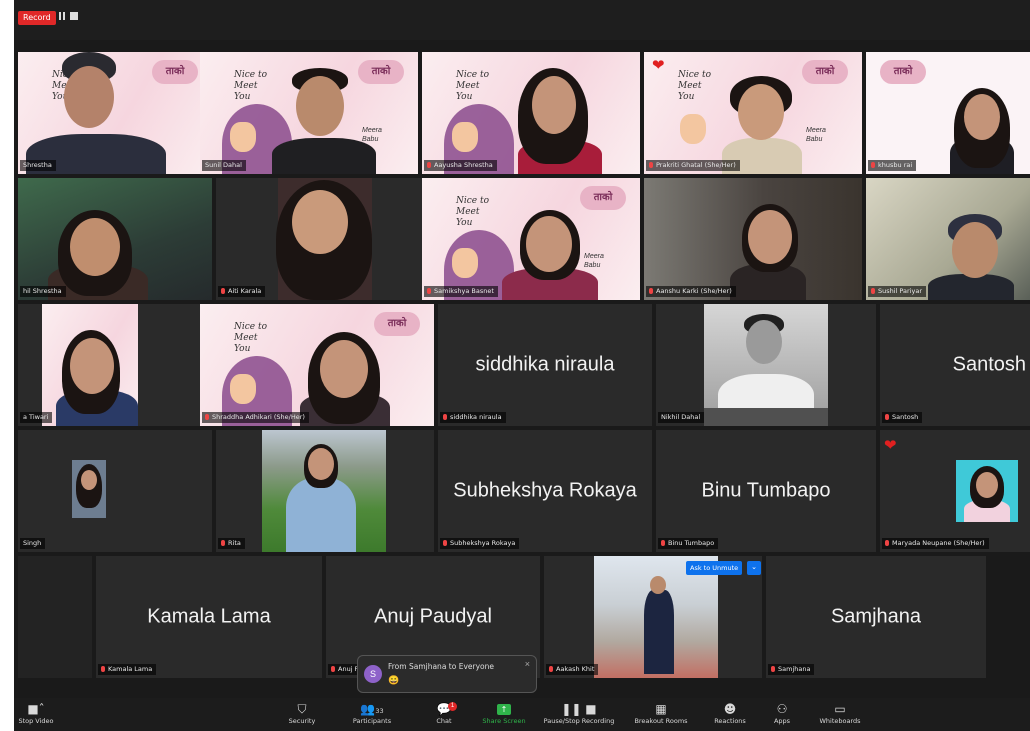 The width and height of the screenshot is (1030, 731). Describe the element at coordinates (231, 543) in the screenshot. I see `participant-name: Rita` at that location.